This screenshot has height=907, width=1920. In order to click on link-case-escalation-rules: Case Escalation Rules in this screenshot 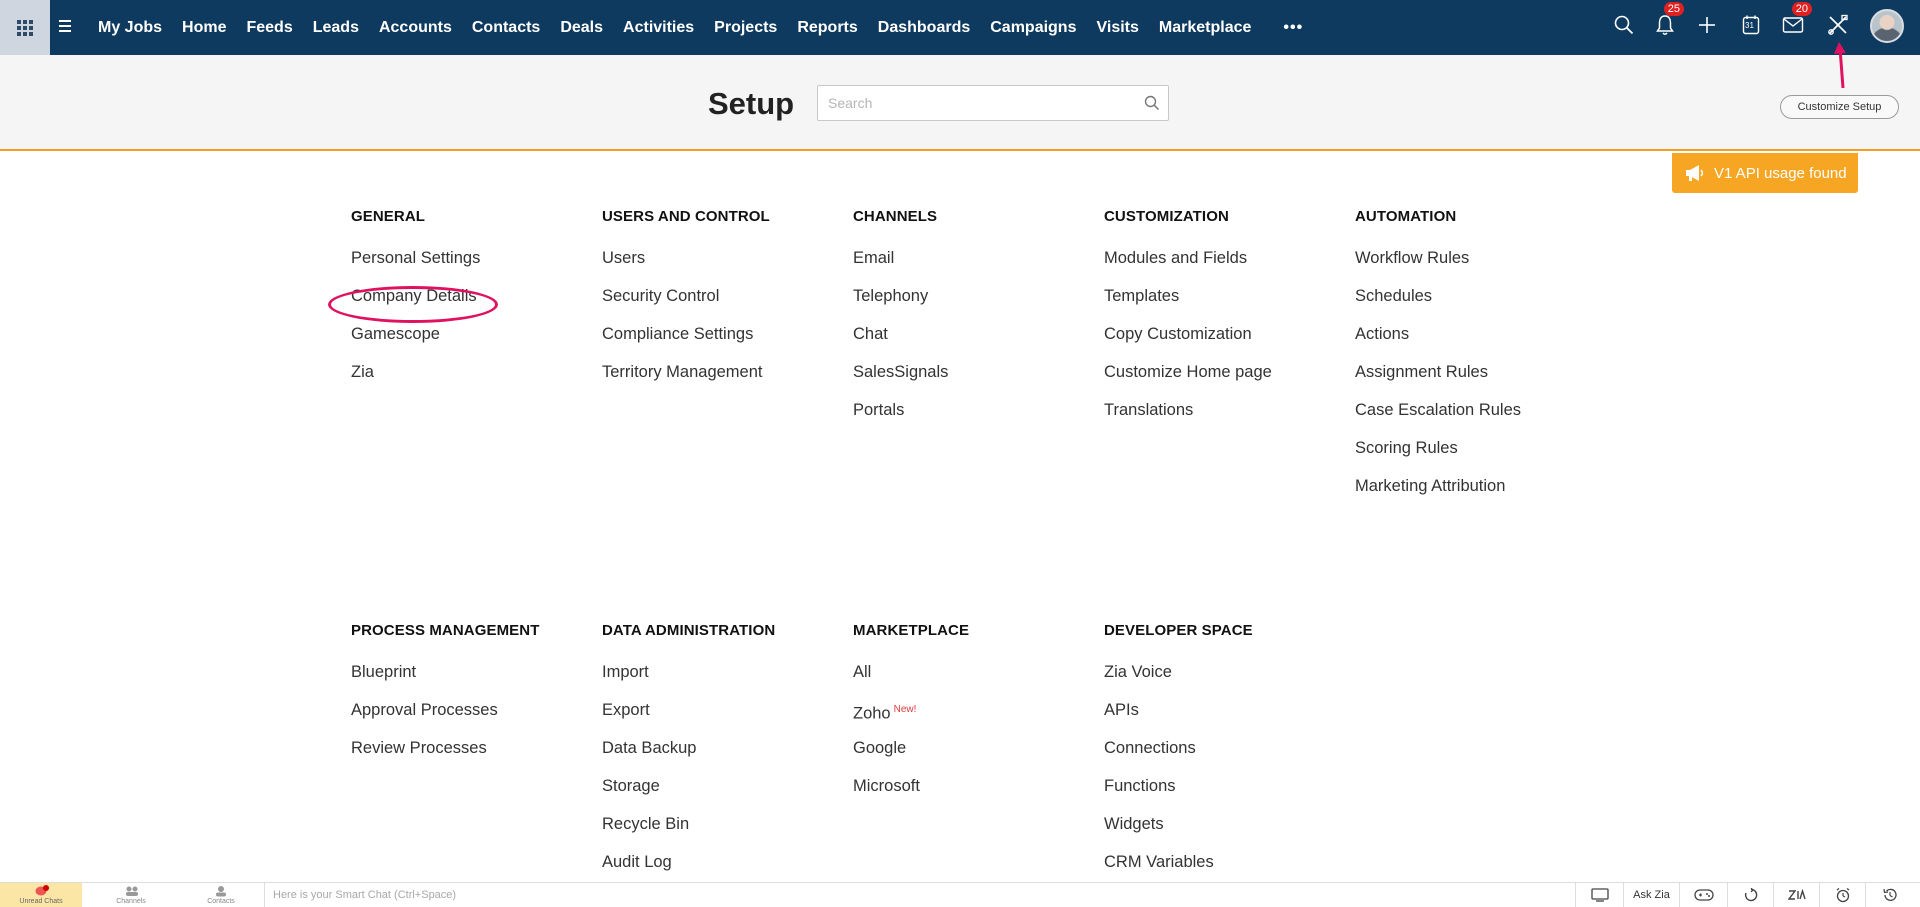, I will do `click(1475, 419)`.